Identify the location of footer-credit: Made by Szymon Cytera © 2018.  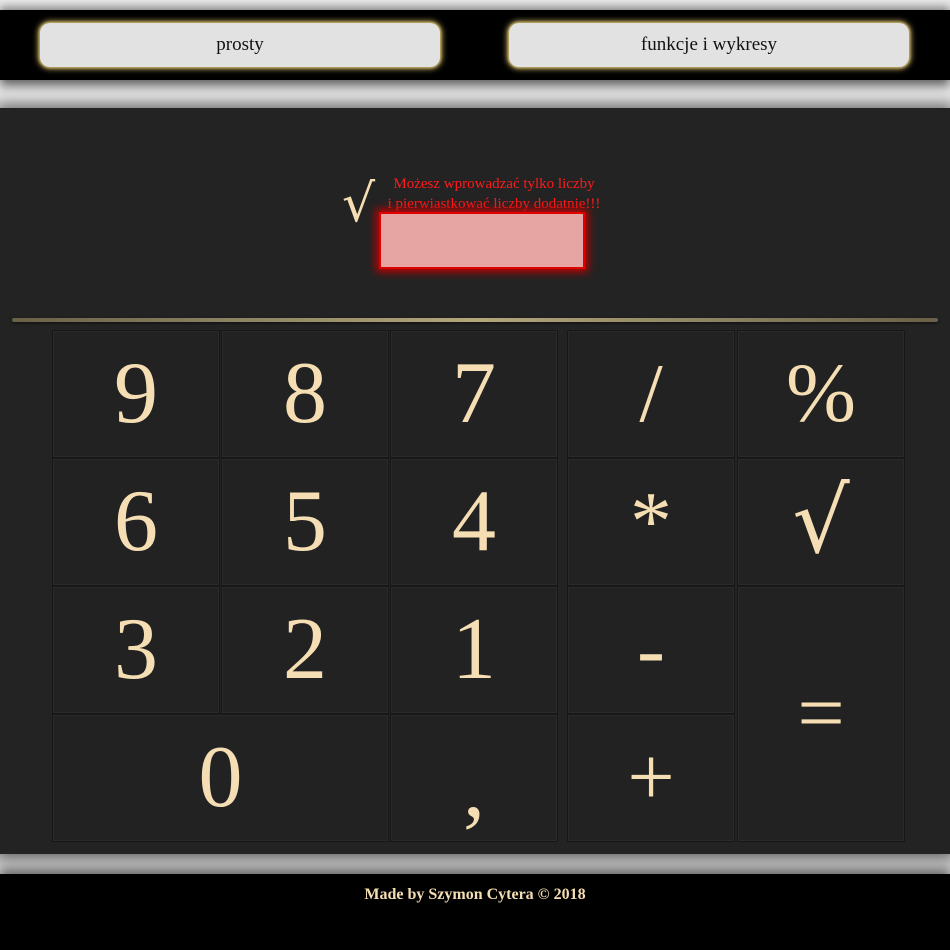
(475, 894).